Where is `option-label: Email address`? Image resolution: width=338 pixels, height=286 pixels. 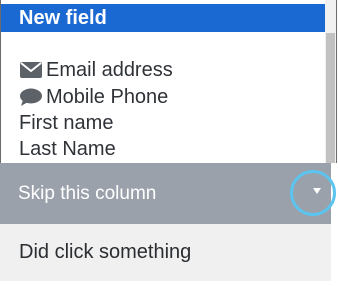
option-label: Email address is located at coordinates (109, 70).